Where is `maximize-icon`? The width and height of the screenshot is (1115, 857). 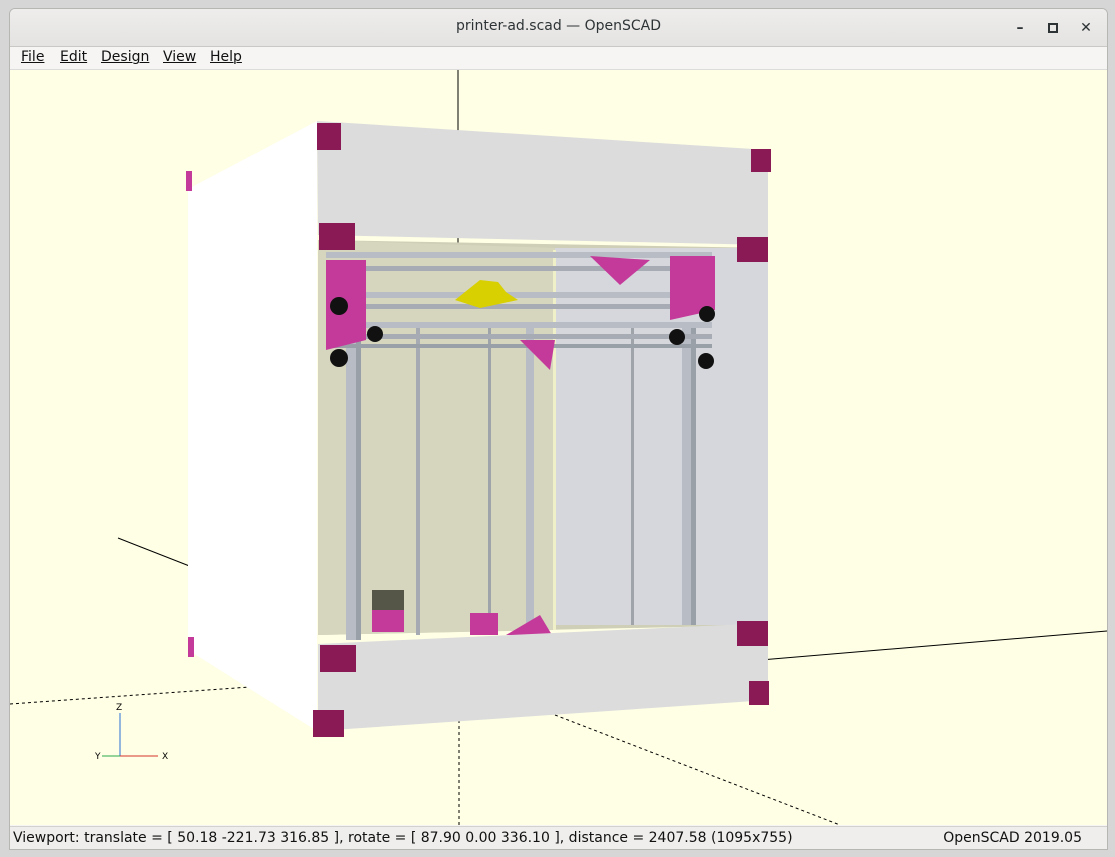
maximize-icon is located at coordinates (1053, 28).